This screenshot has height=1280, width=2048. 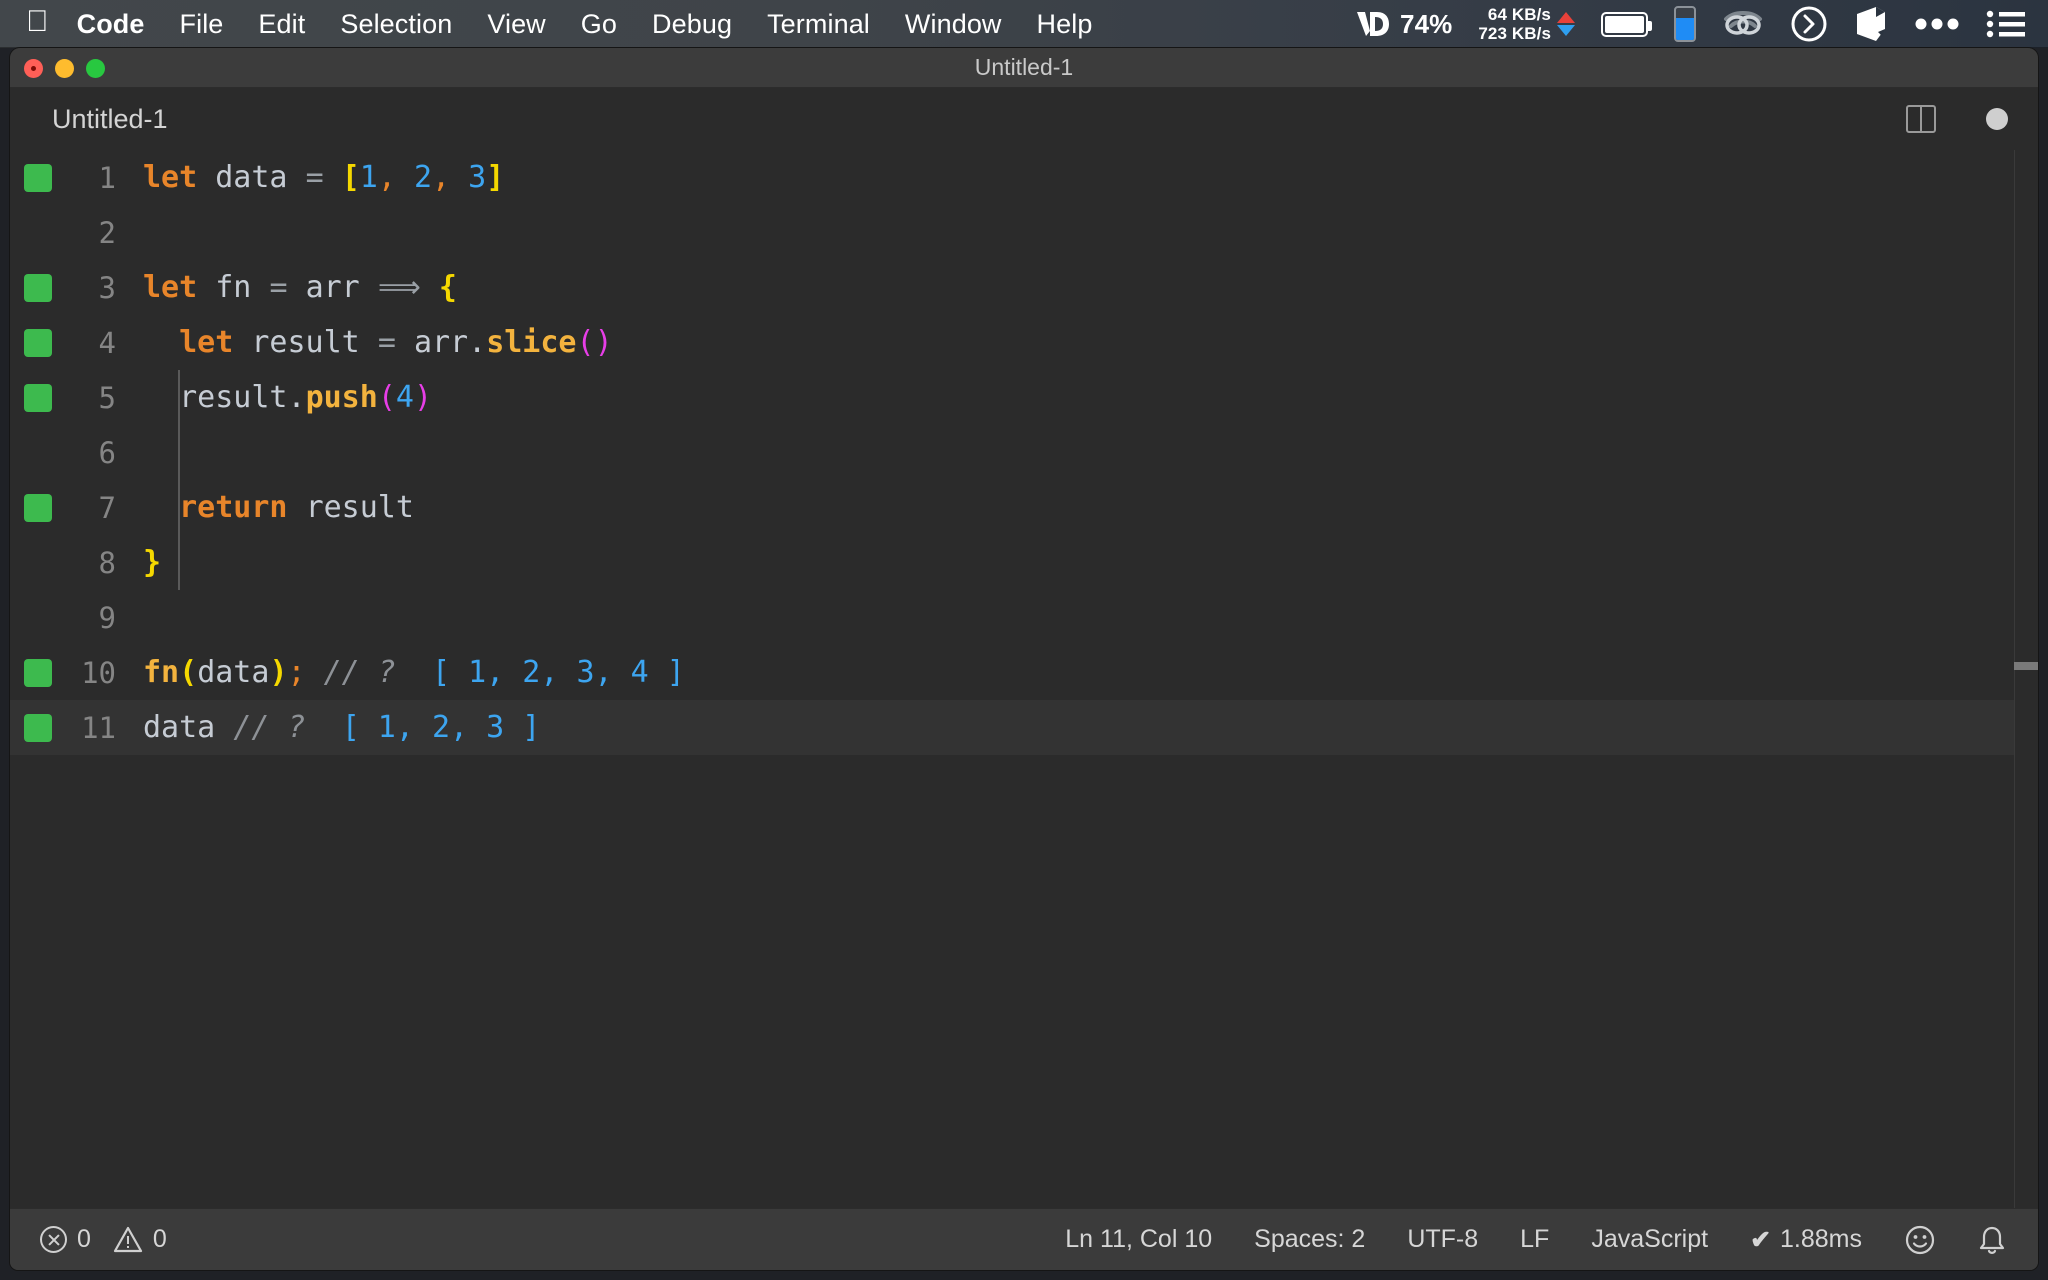 I want to click on status-encoding: UTF-8, so click(x=1442, y=1239).